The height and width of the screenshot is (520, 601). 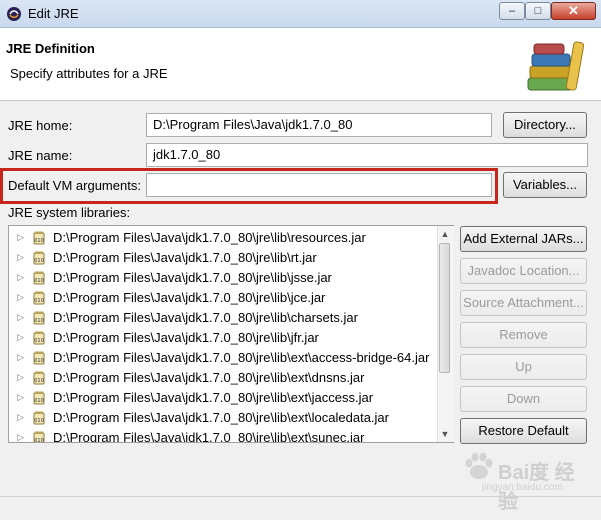 What do you see at coordinates (512, 11) in the screenshot?
I see `minimize-button: –` at bounding box center [512, 11].